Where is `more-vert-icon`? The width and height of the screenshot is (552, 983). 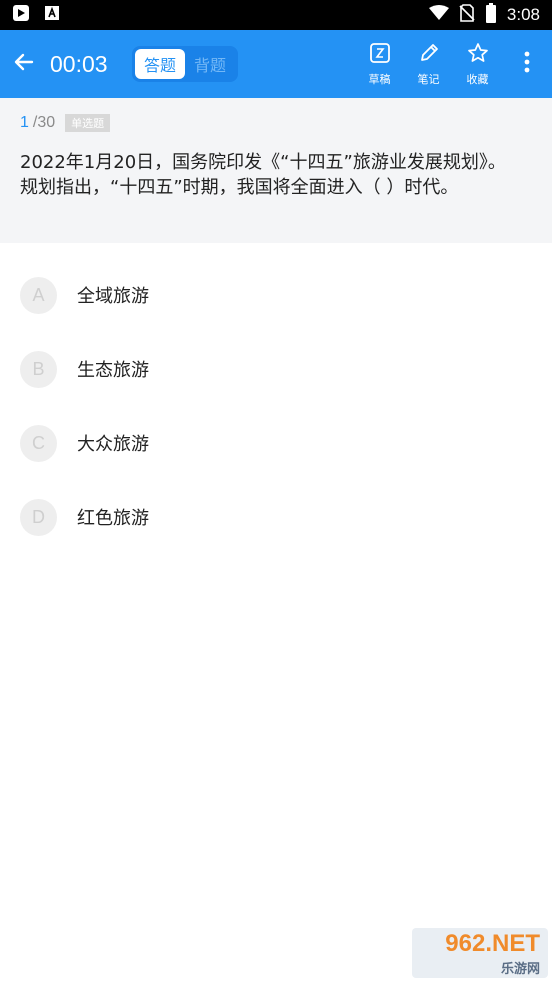 more-vert-icon is located at coordinates (527, 64).